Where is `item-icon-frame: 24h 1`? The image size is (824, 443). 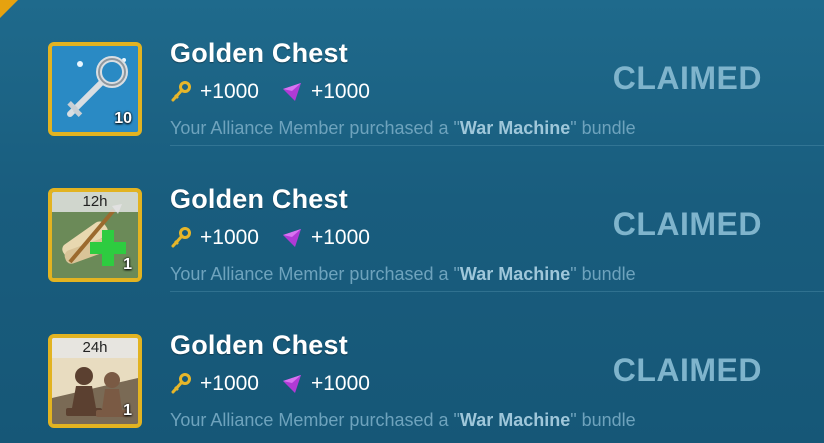
item-icon-frame: 24h 1 is located at coordinates (95, 381).